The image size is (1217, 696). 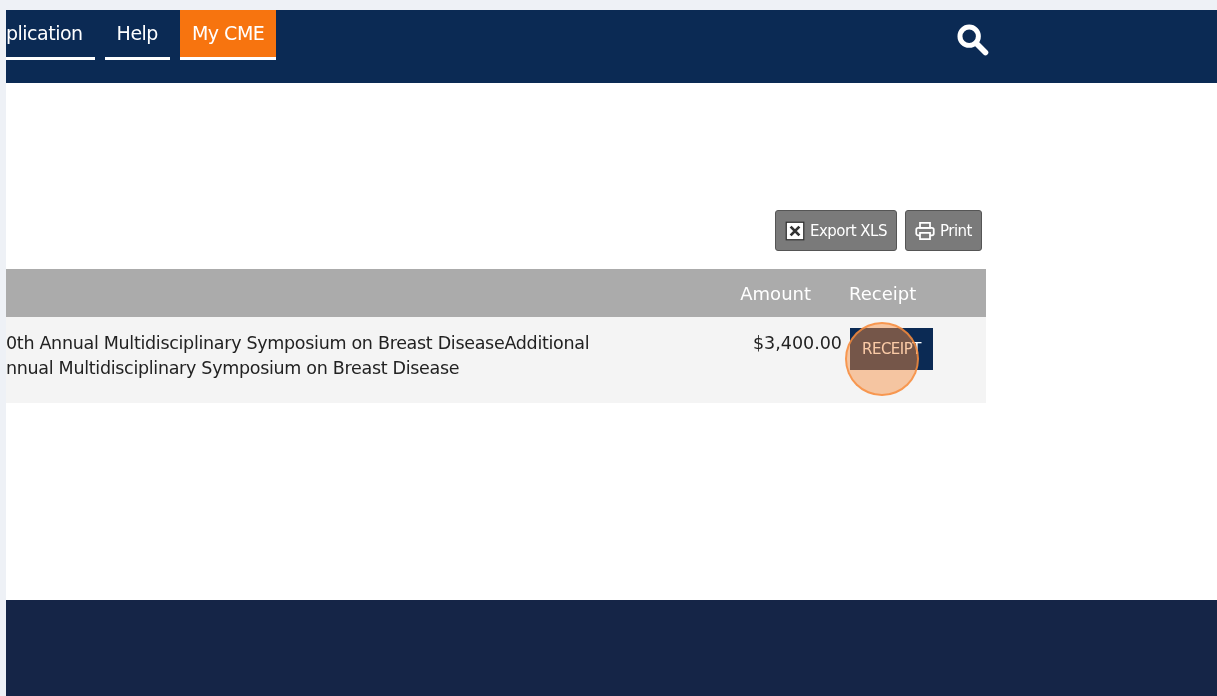 I want to click on column-header: Amount, so click(x=775, y=293).